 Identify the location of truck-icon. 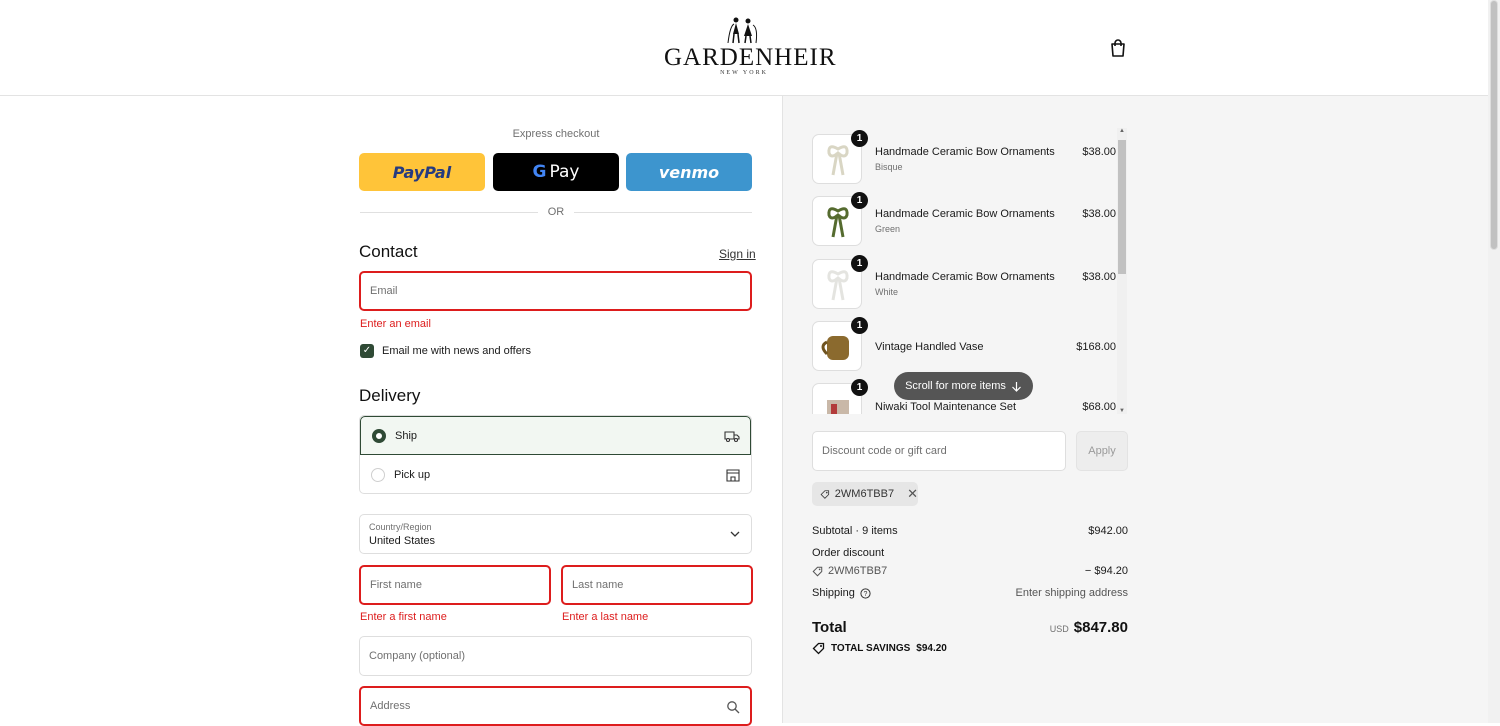
(732, 436).